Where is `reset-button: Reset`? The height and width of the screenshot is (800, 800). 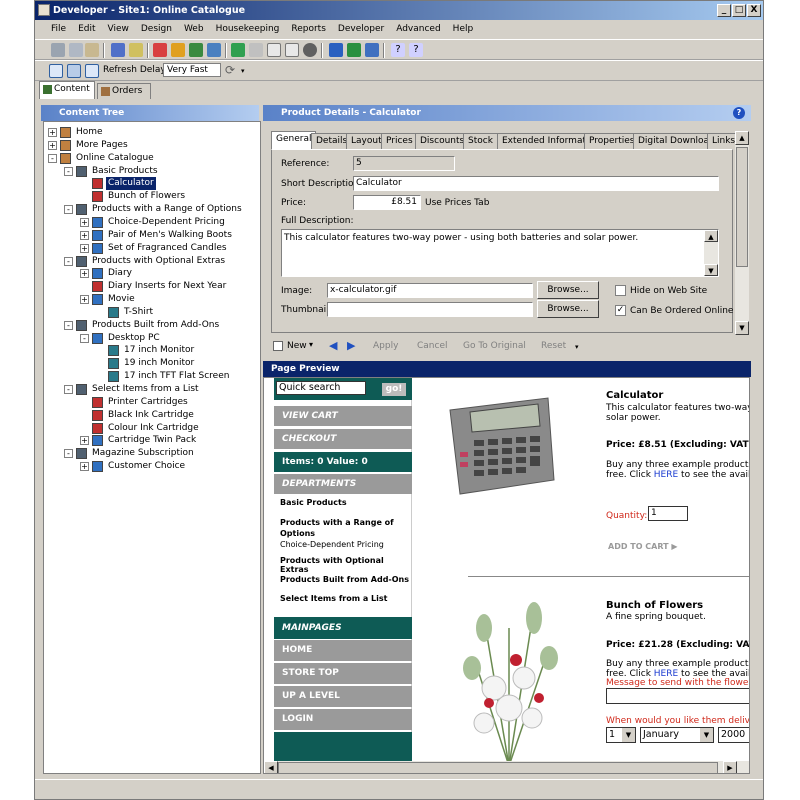 reset-button: Reset is located at coordinates (553, 346).